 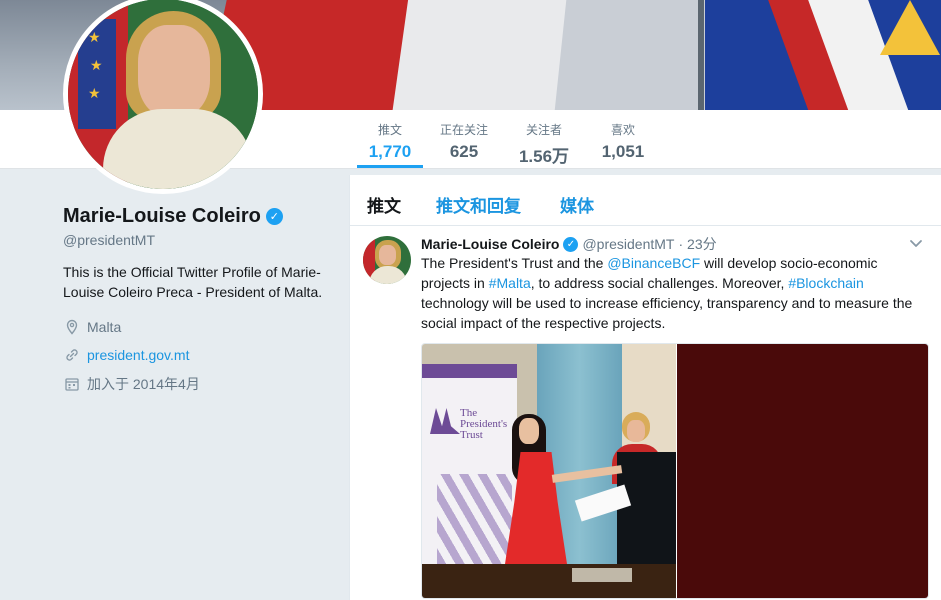 What do you see at coordinates (549, 471) in the screenshot?
I see `tweet-media-photo: The President's Trust` at bounding box center [549, 471].